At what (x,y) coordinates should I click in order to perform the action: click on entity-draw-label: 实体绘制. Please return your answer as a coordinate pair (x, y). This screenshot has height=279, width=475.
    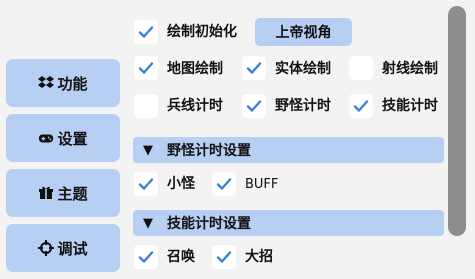
    Looking at the image, I should click on (303, 69).